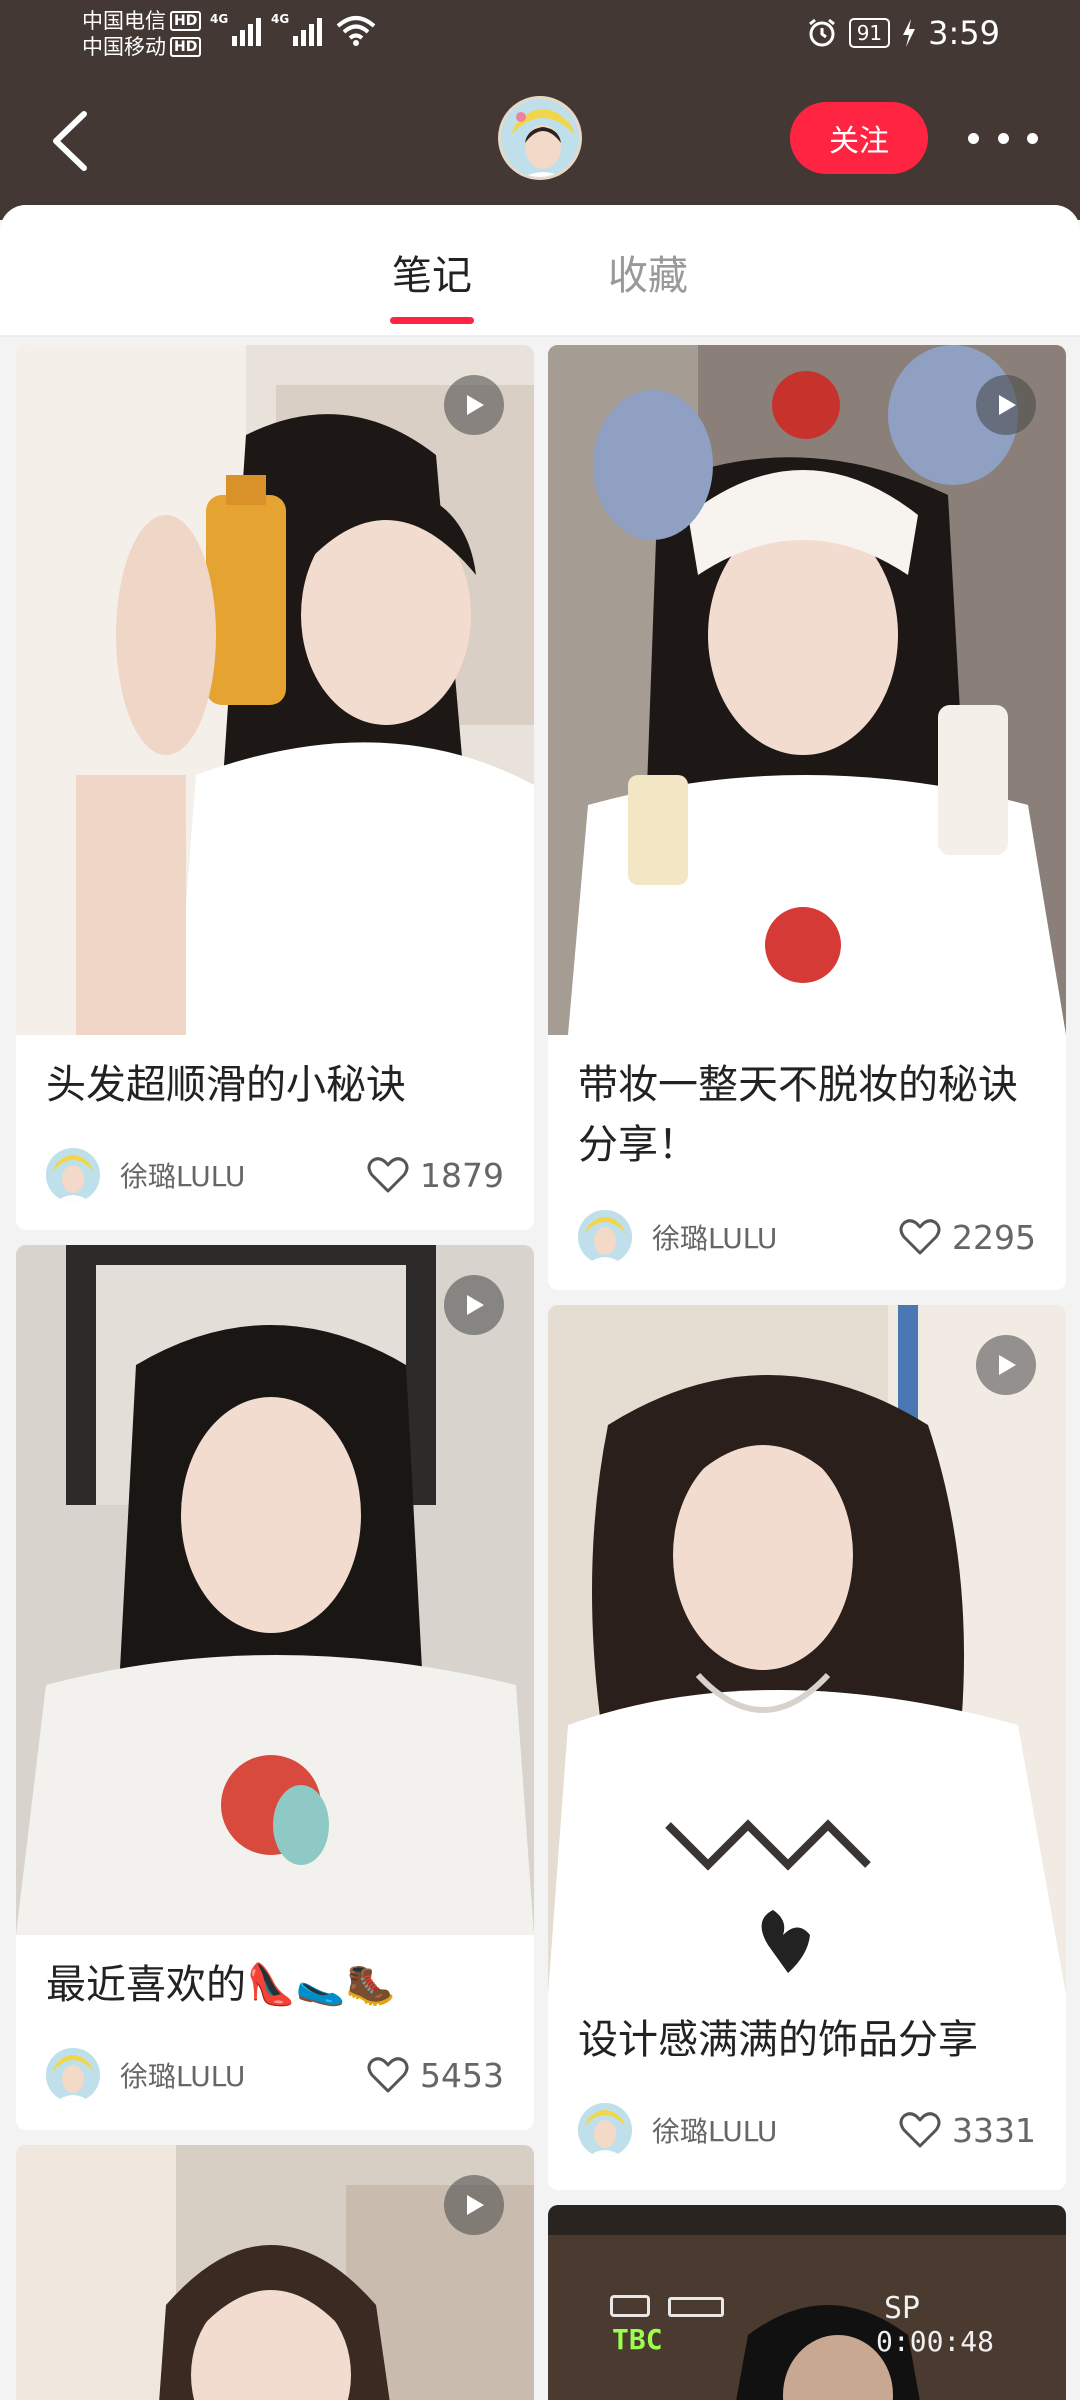 The width and height of the screenshot is (1080, 2400). I want to click on charging-icon, so click(909, 33).